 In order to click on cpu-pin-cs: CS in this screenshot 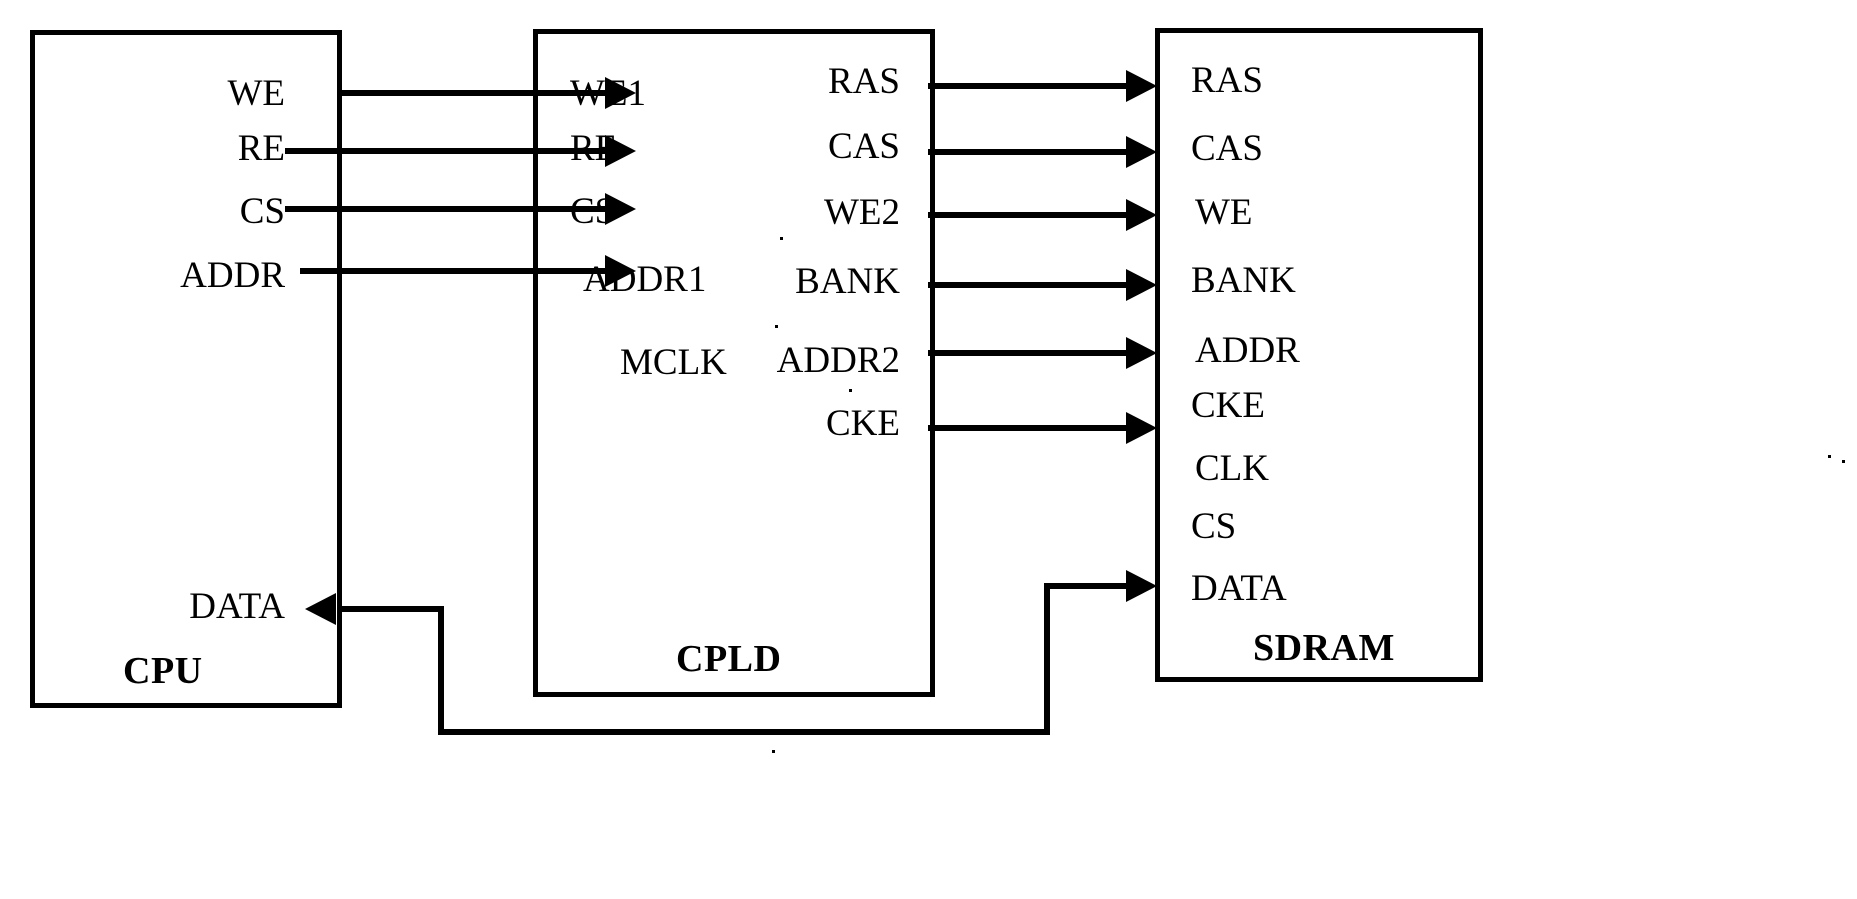, I will do `click(262, 211)`.